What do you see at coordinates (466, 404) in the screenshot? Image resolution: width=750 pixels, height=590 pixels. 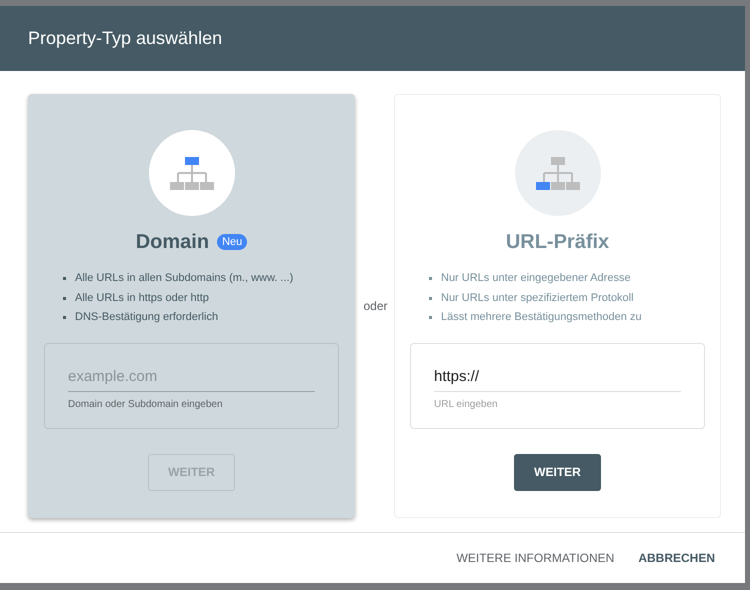 I see `helper-text: URL eingeben` at bounding box center [466, 404].